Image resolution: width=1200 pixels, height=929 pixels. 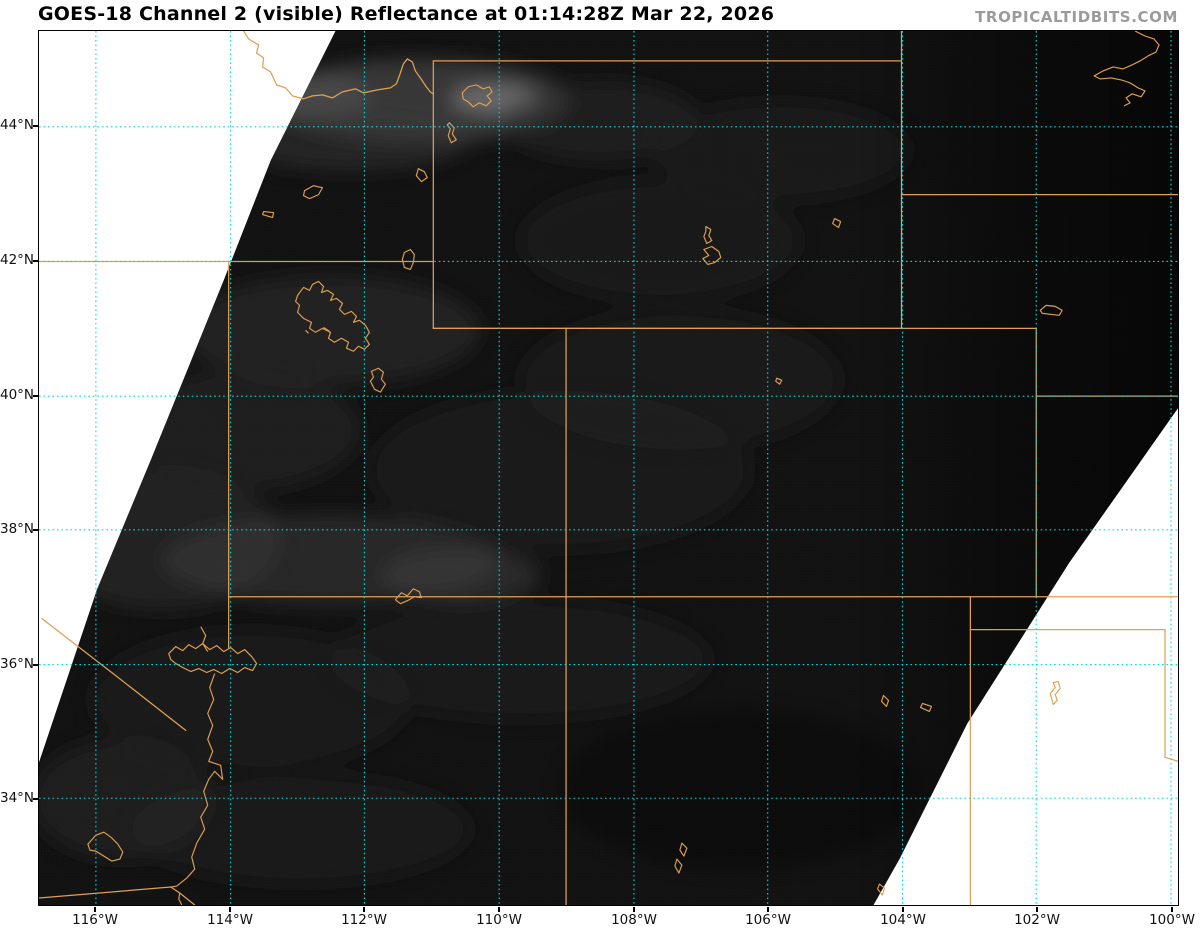 I want to click on lat-tick-label: 38°N, so click(x=17, y=529).